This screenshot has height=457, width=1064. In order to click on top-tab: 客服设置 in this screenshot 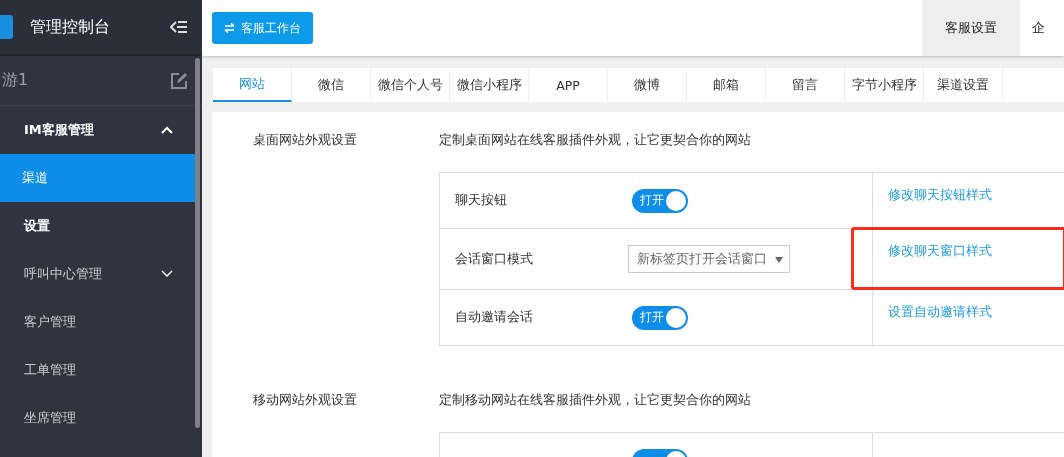, I will do `click(971, 28)`.